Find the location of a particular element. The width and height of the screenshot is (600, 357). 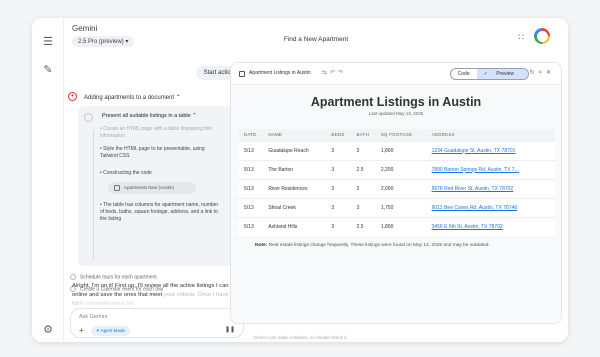

view-toggle: Code ✓ Preview is located at coordinates (489, 74).